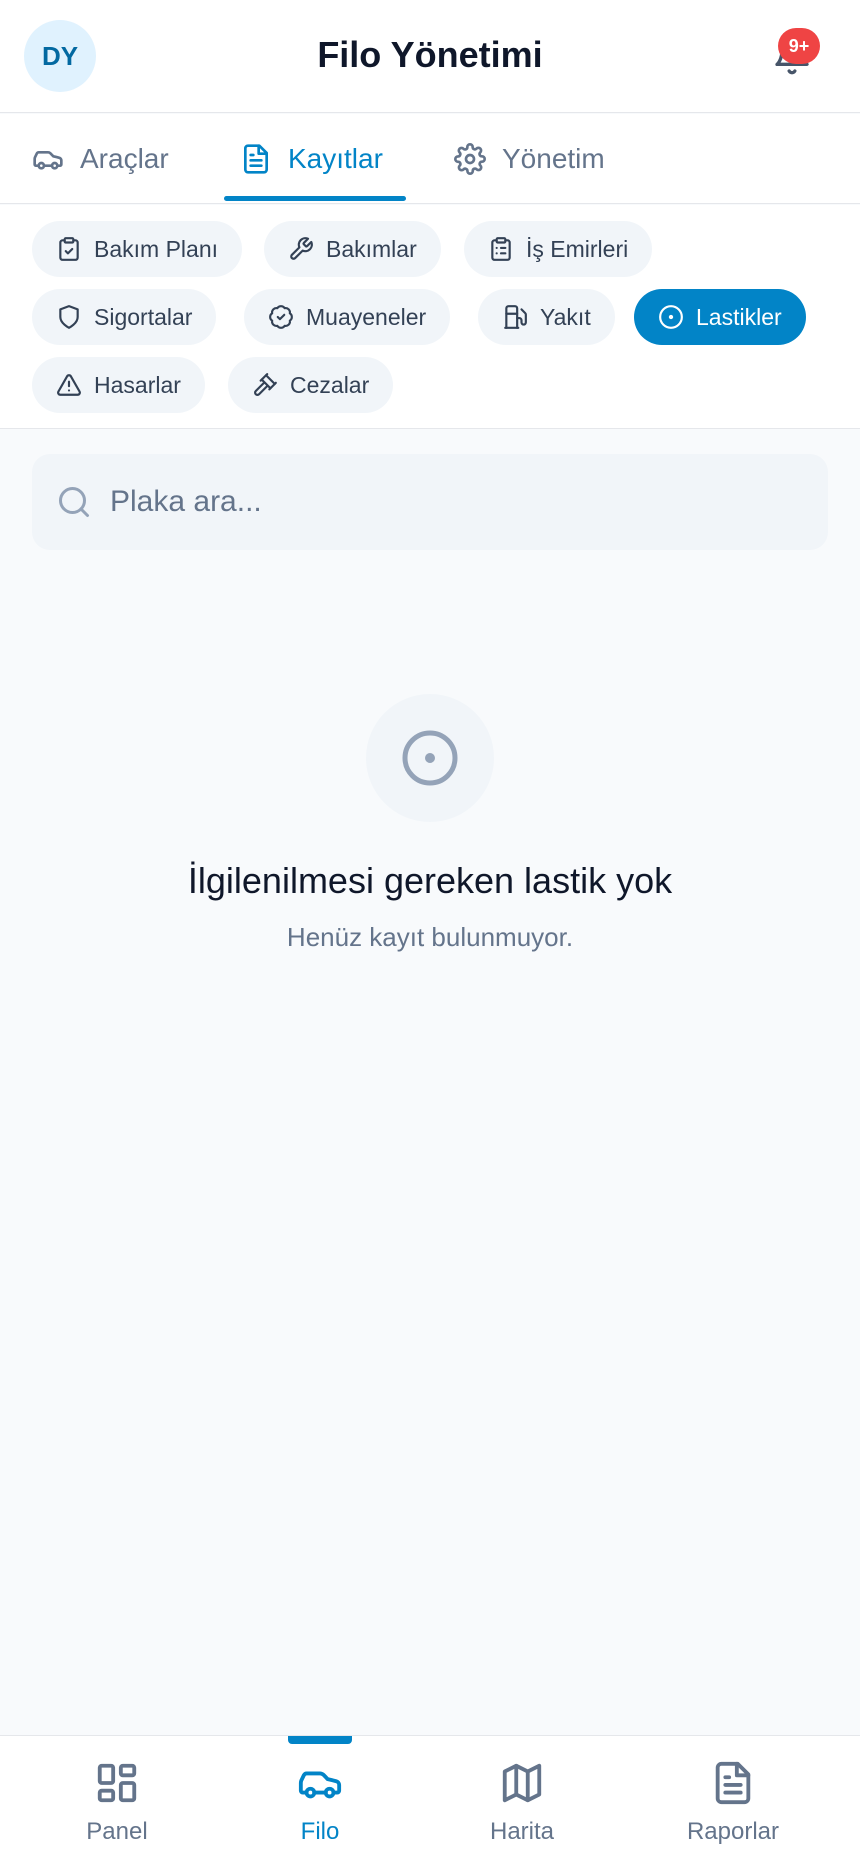 This screenshot has width=860, height=1864. What do you see at coordinates (74, 502) in the screenshot?
I see `search-icon` at bounding box center [74, 502].